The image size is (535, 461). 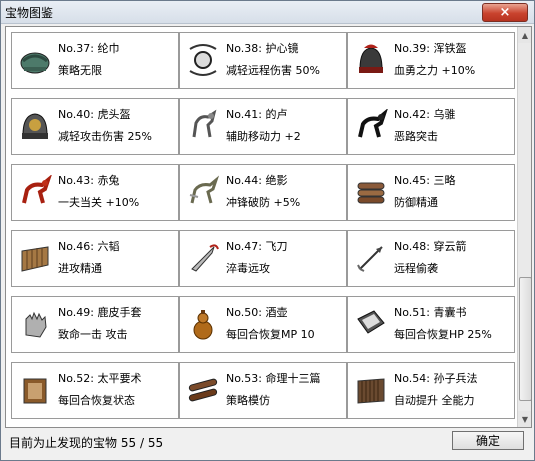 I want to click on treasure-name: 鹿皮手套, so click(x=119, y=312).